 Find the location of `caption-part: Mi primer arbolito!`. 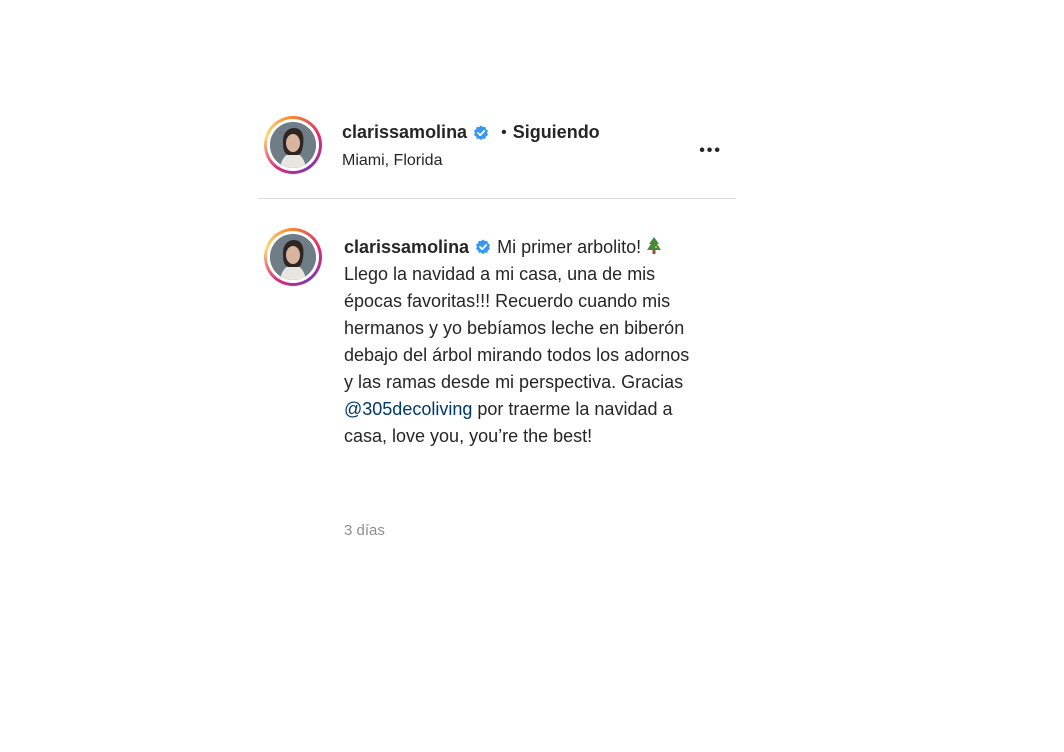

caption-part: Mi primer arbolito! is located at coordinates (569, 247).